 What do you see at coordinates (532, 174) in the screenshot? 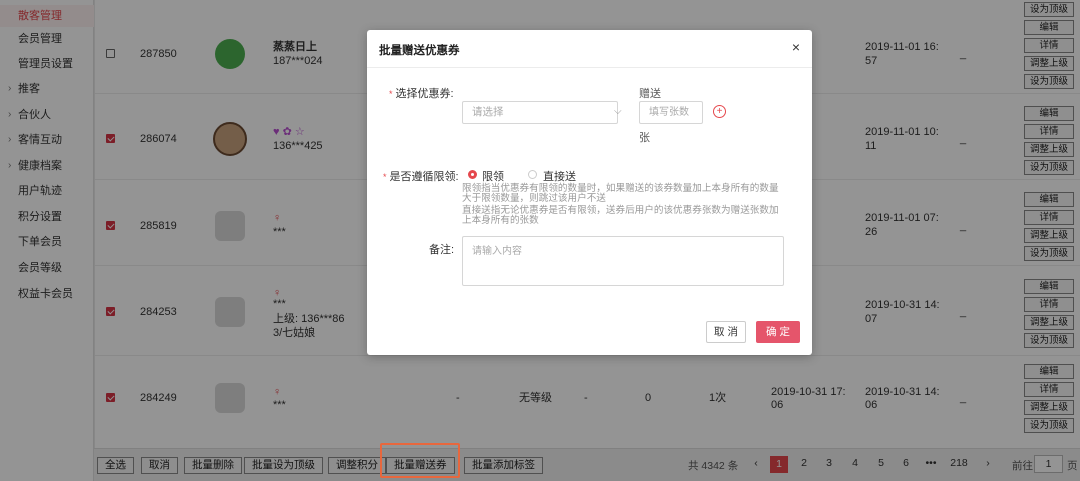
I see `direct-radio` at bounding box center [532, 174].